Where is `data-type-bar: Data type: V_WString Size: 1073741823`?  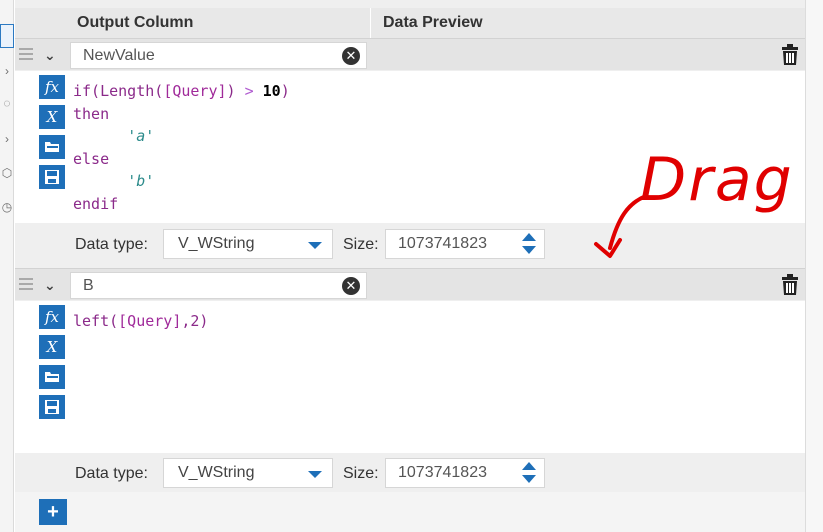 data-type-bar: Data type: V_WString Size: 1073741823 is located at coordinates (410, 473).